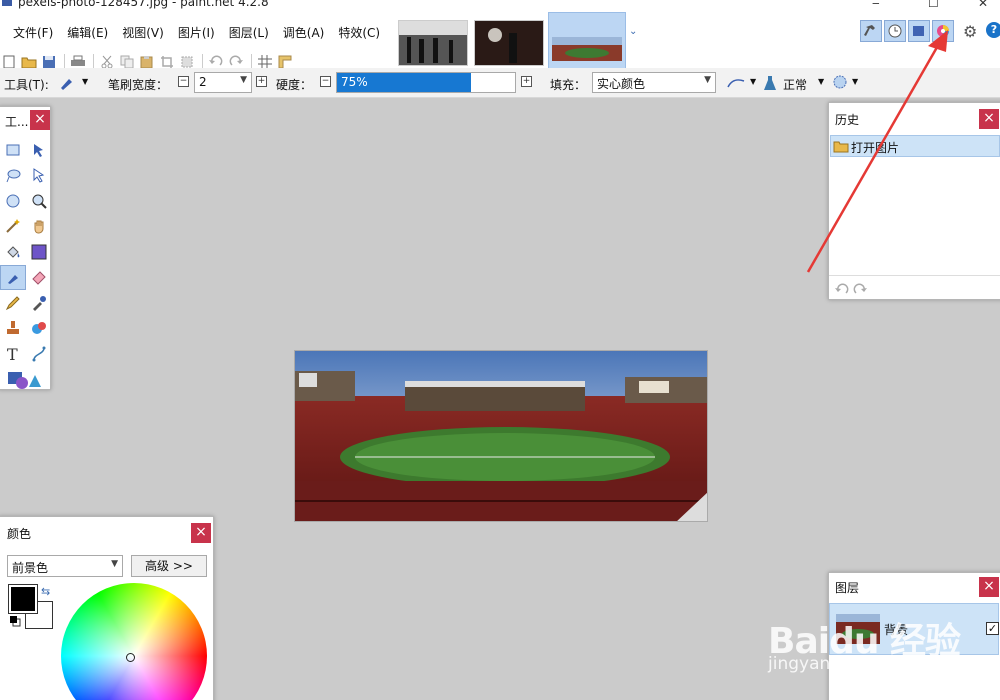  What do you see at coordinates (39, 252) in the screenshot?
I see `gradient-icon` at bounding box center [39, 252].